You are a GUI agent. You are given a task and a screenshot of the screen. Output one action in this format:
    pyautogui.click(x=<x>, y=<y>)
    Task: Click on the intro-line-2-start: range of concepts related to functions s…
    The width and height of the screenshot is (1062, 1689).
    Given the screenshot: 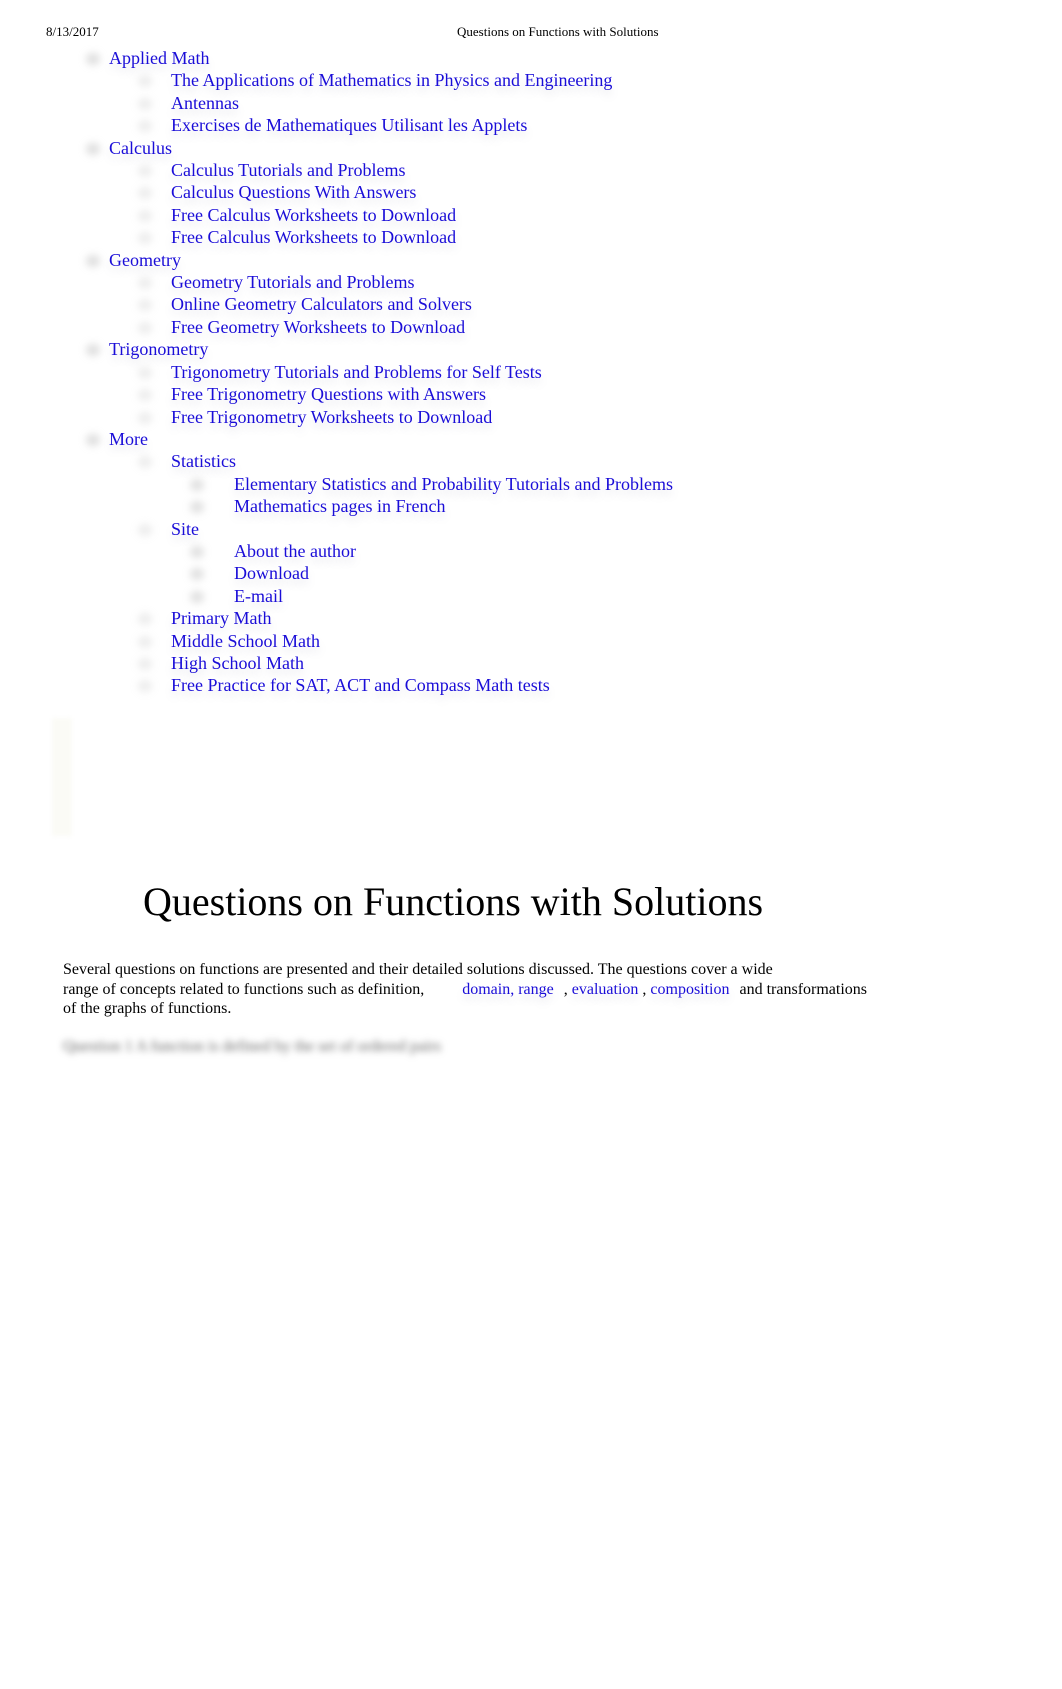 What is the action you would take?
    pyautogui.click(x=244, y=989)
    